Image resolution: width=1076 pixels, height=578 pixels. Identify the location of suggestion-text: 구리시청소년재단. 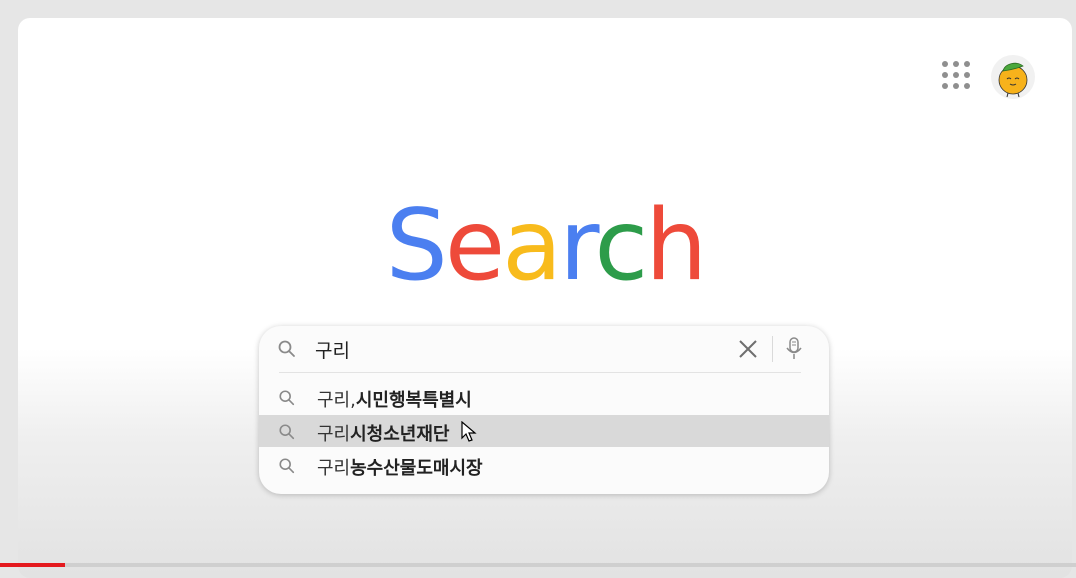
(383, 433).